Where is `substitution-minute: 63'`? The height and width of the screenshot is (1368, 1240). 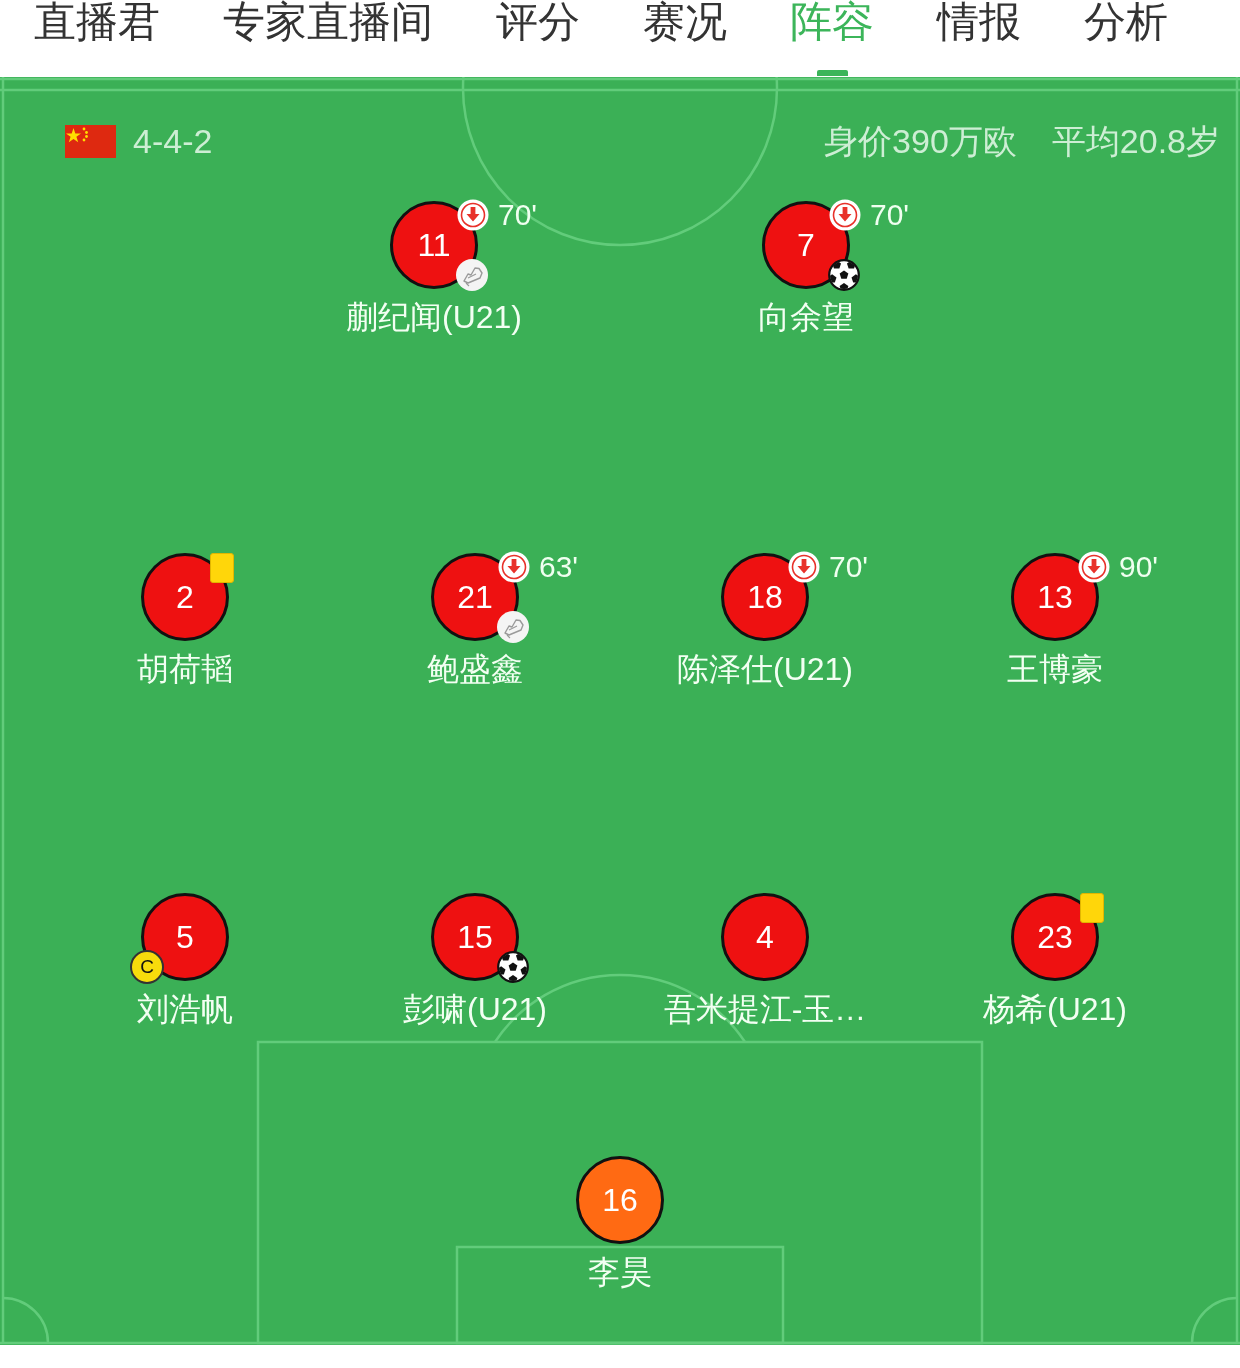 substitution-minute: 63' is located at coordinates (559, 567).